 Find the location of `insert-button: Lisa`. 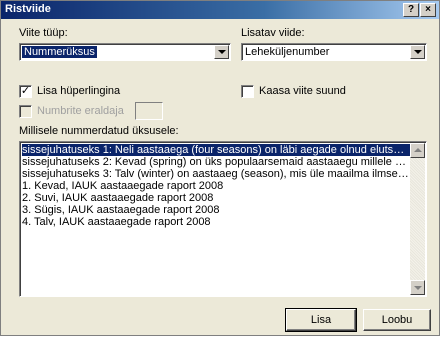

insert-button: Lisa is located at coordinates (321, 320).